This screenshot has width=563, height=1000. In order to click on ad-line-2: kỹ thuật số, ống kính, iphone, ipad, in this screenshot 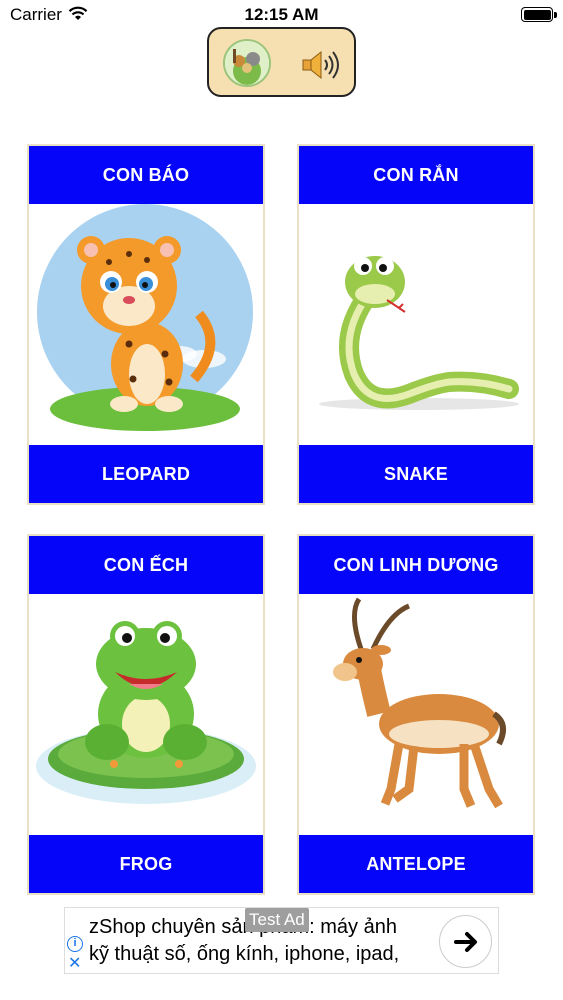, I will do `click(244, 954)`.